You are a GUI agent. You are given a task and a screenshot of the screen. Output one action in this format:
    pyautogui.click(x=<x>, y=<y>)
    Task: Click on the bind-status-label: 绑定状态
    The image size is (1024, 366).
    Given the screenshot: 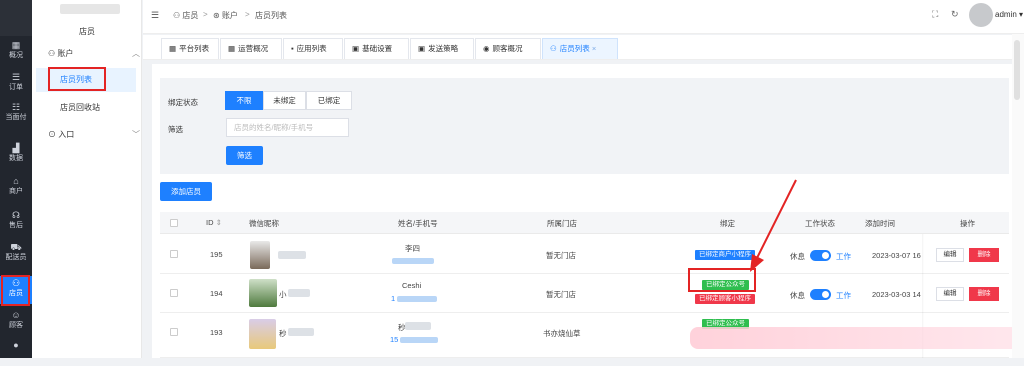 What is the action you would take?
    pyautogui.click(x=183, y=102)
    